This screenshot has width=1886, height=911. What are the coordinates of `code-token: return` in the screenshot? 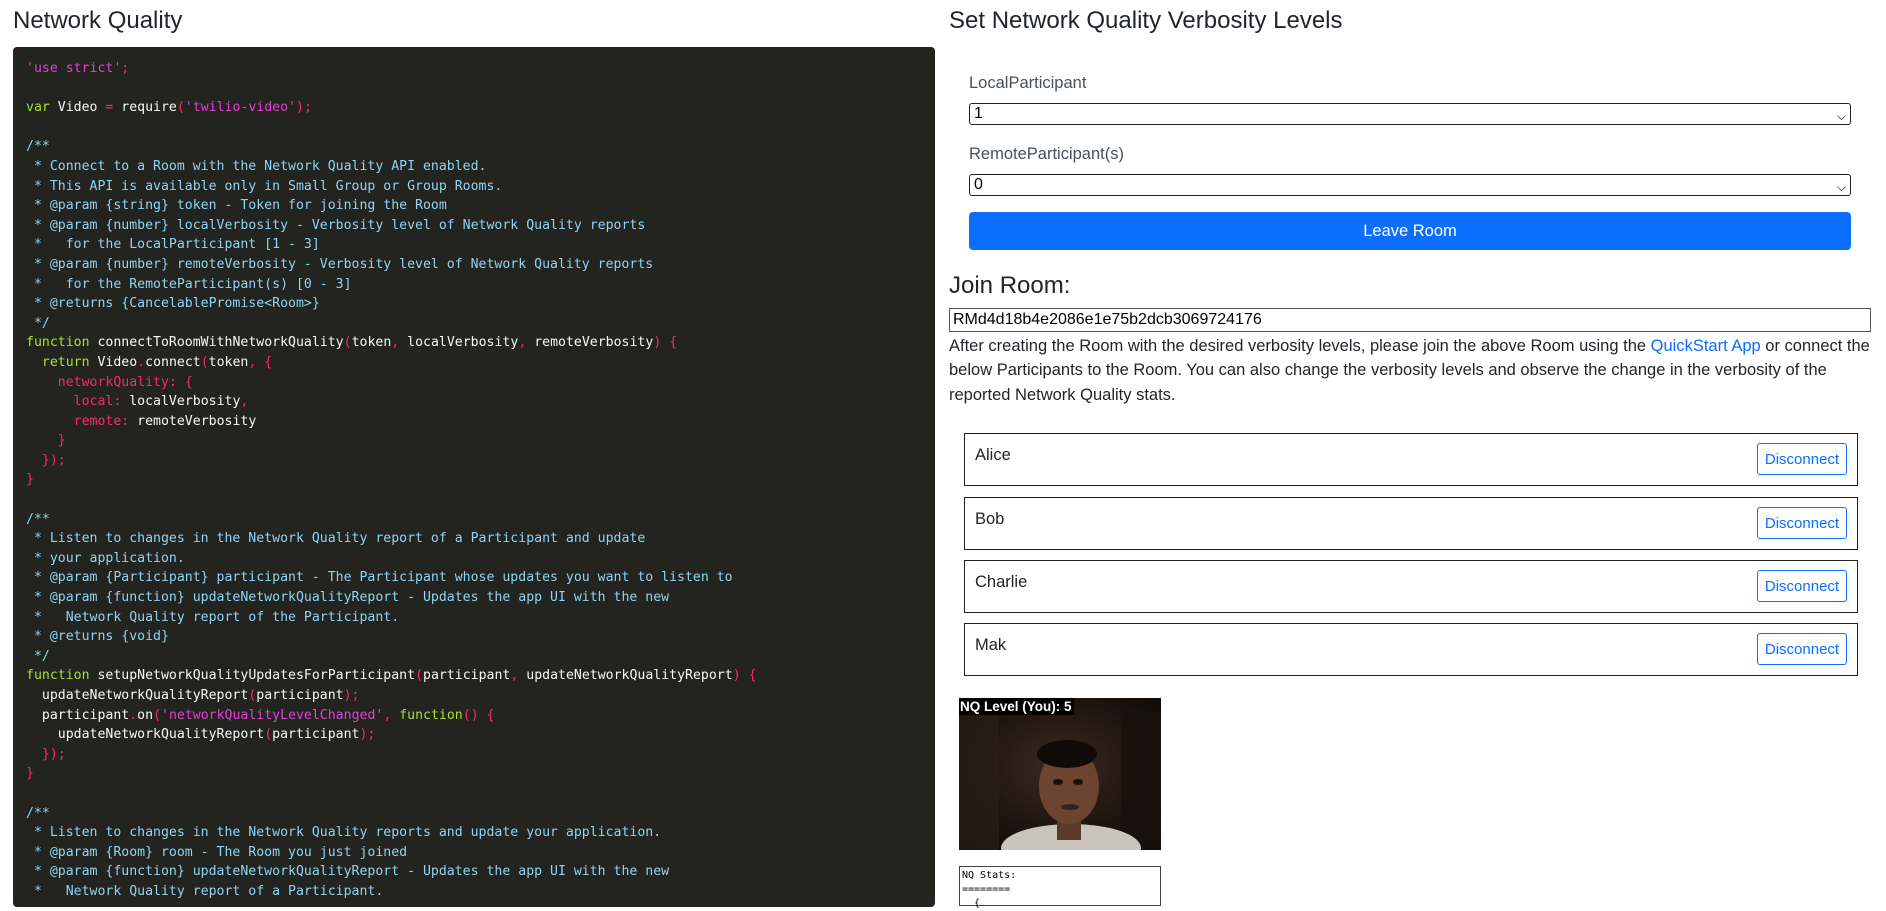 It's located at (65, 362).